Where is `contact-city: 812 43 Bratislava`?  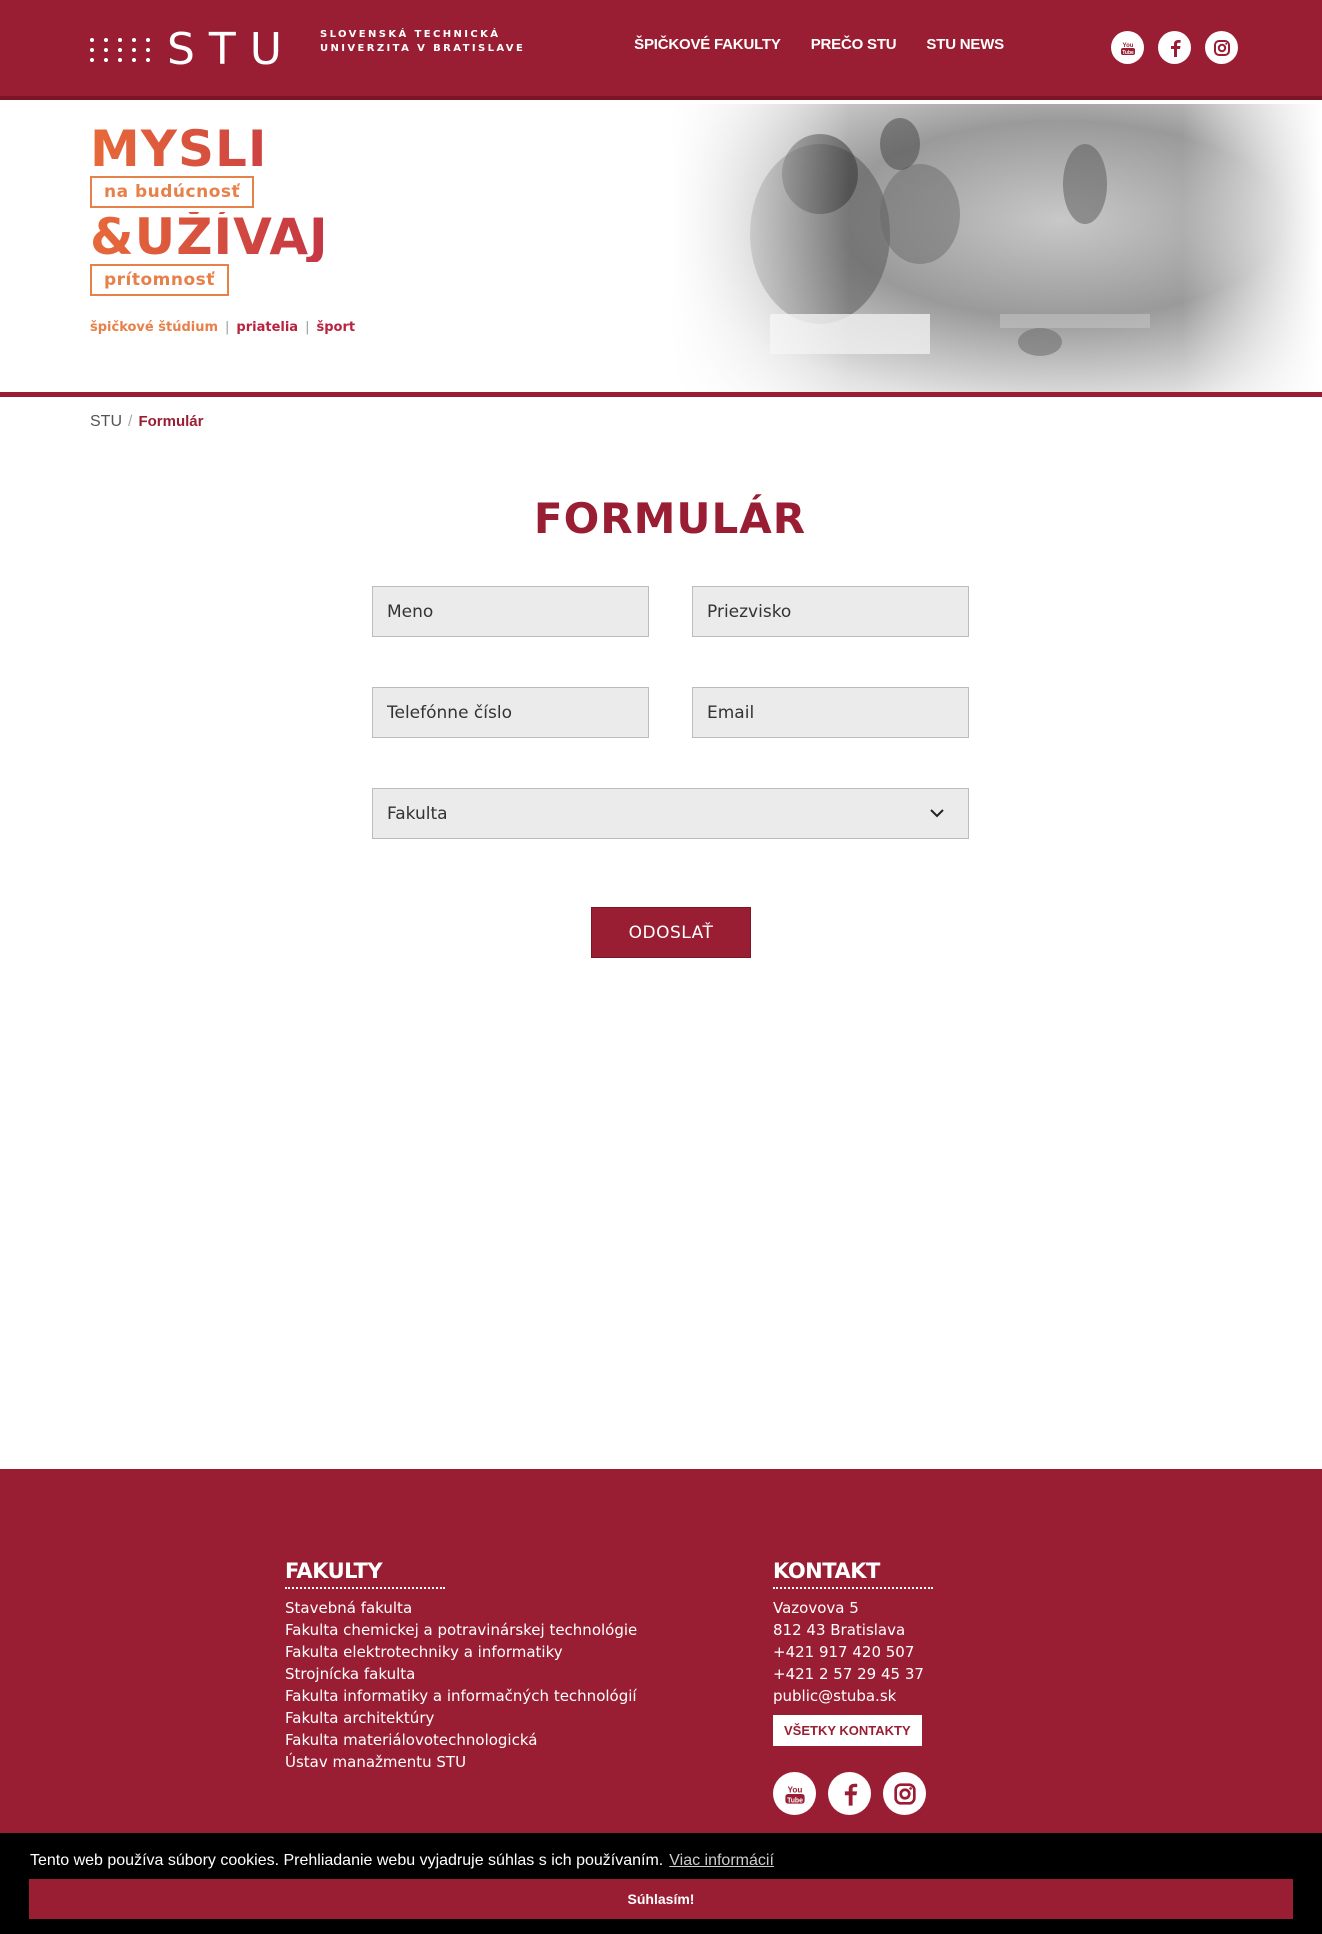 contact-city: 812 43 Bratislava is located at coordinates (839, 1630).